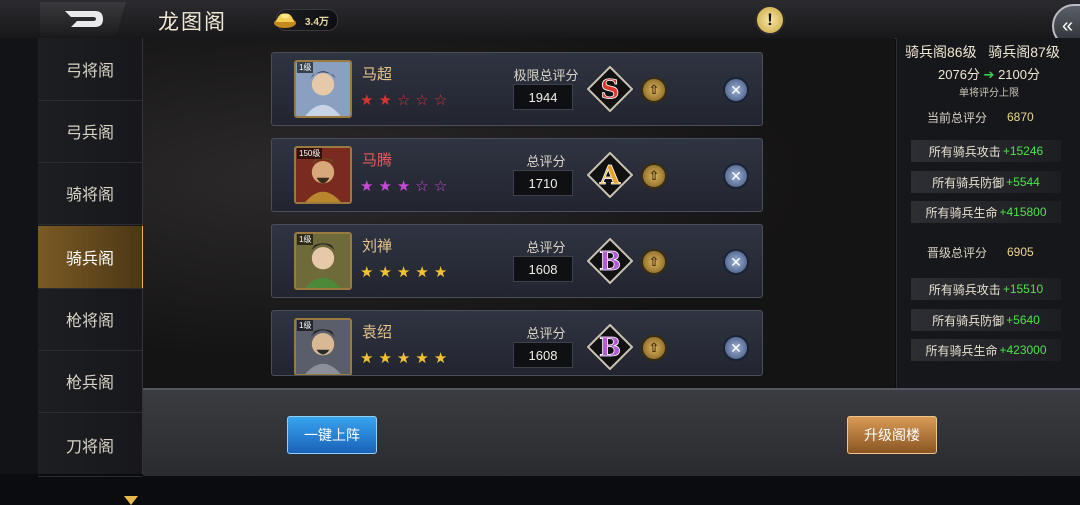 This screenshot has width=1080, height=505. What do you see at coordinates (1023, 350) in the screenshot?
I see `bonus-value: +423000` at bounding box center [1023, 350].